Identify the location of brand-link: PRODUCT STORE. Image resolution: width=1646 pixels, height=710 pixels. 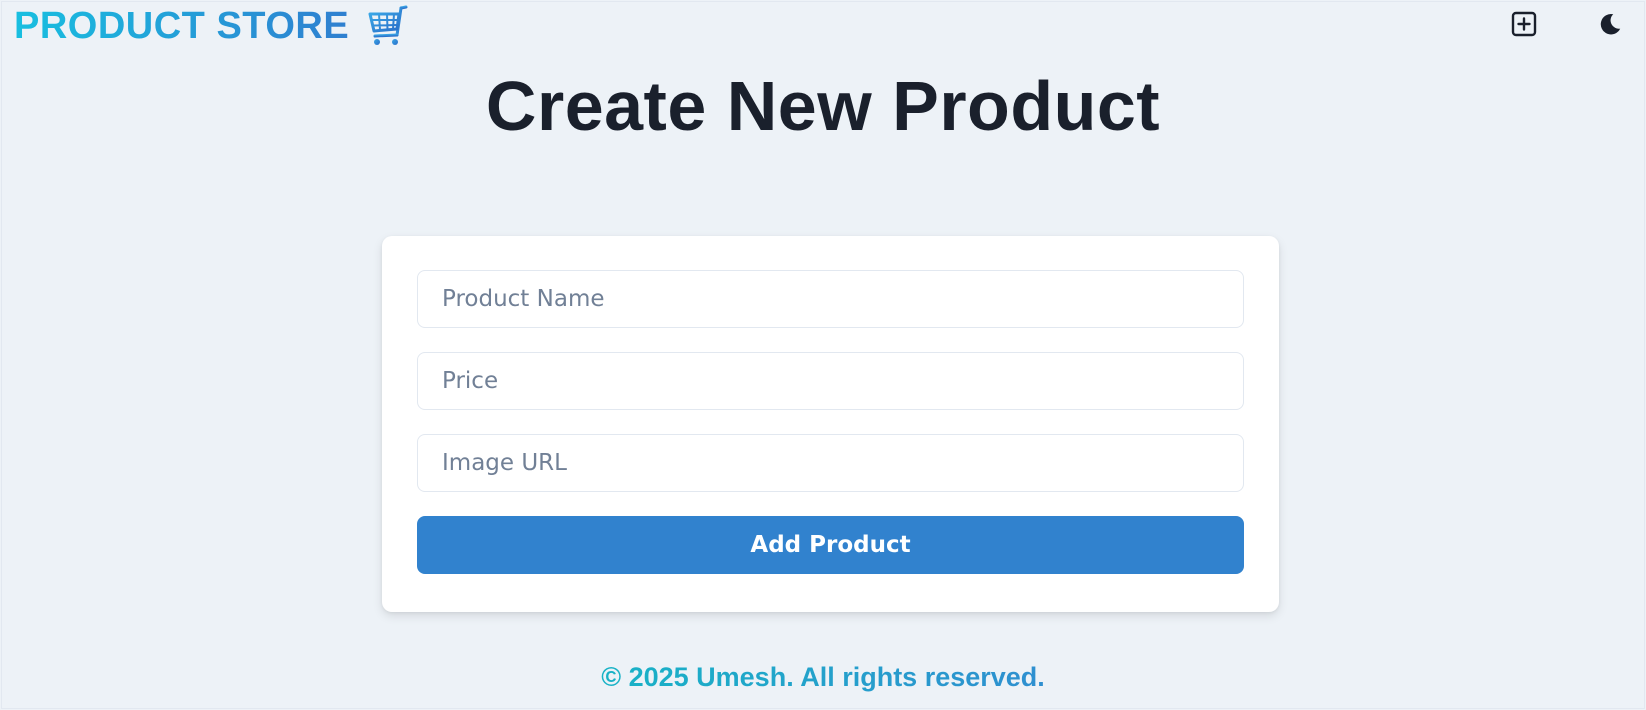
(211, 26).